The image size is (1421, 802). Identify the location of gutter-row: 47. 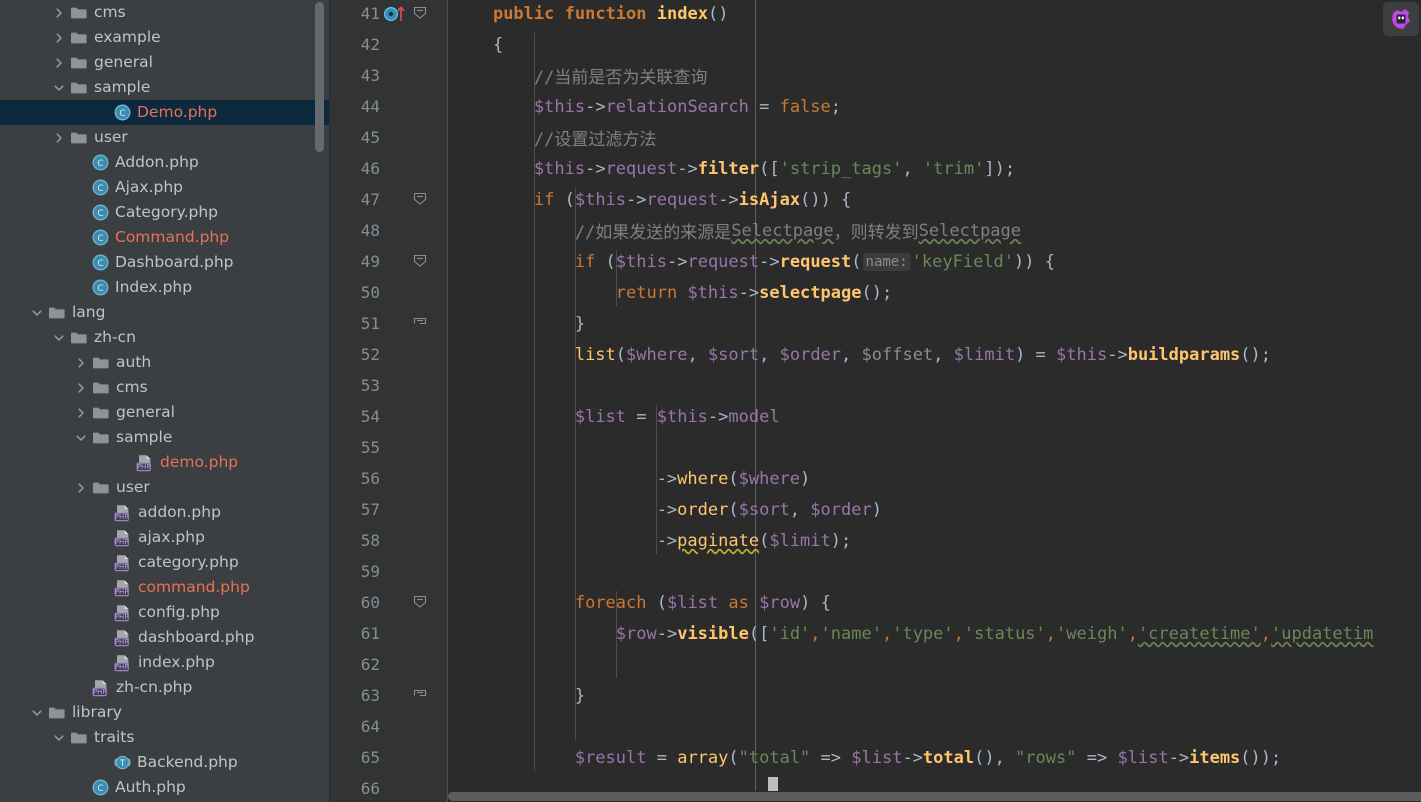
(389, 199).